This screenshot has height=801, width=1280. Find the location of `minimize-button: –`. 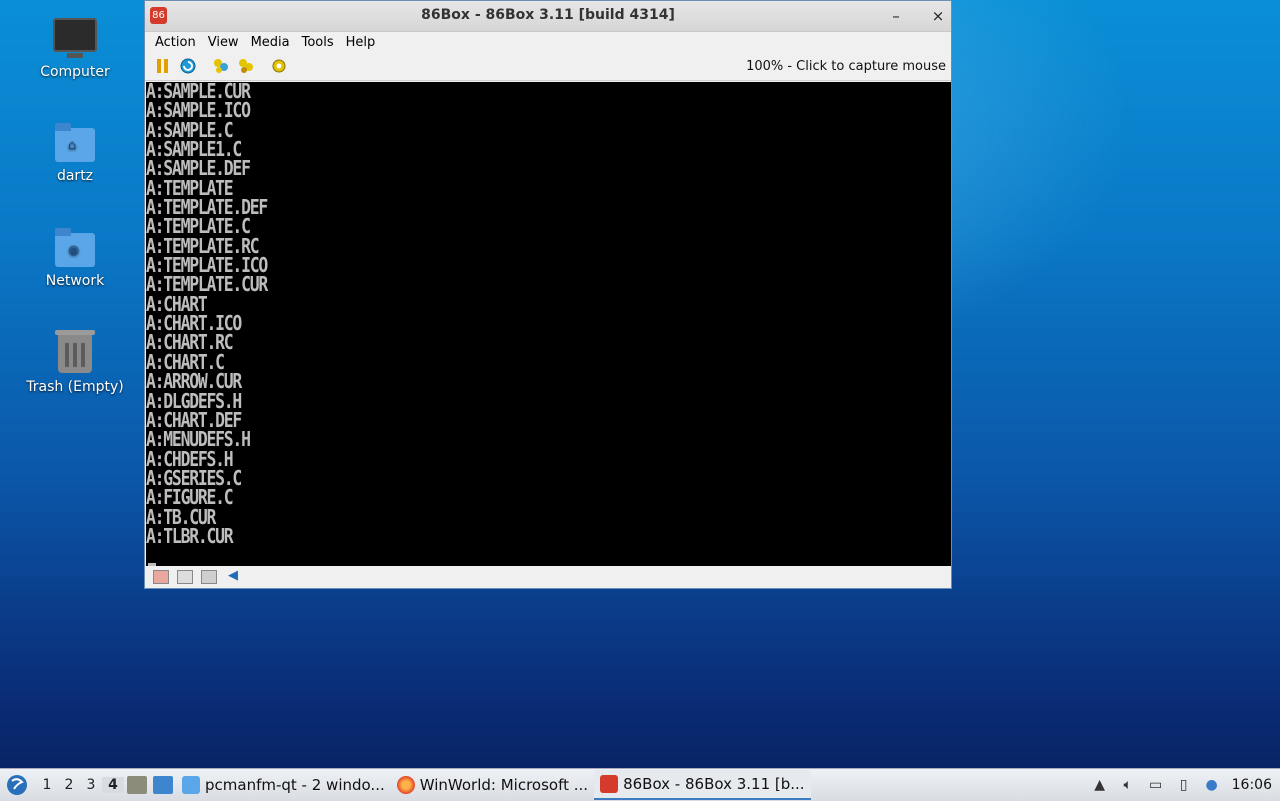

minimize-button: – is located at coordinates (896, 16).